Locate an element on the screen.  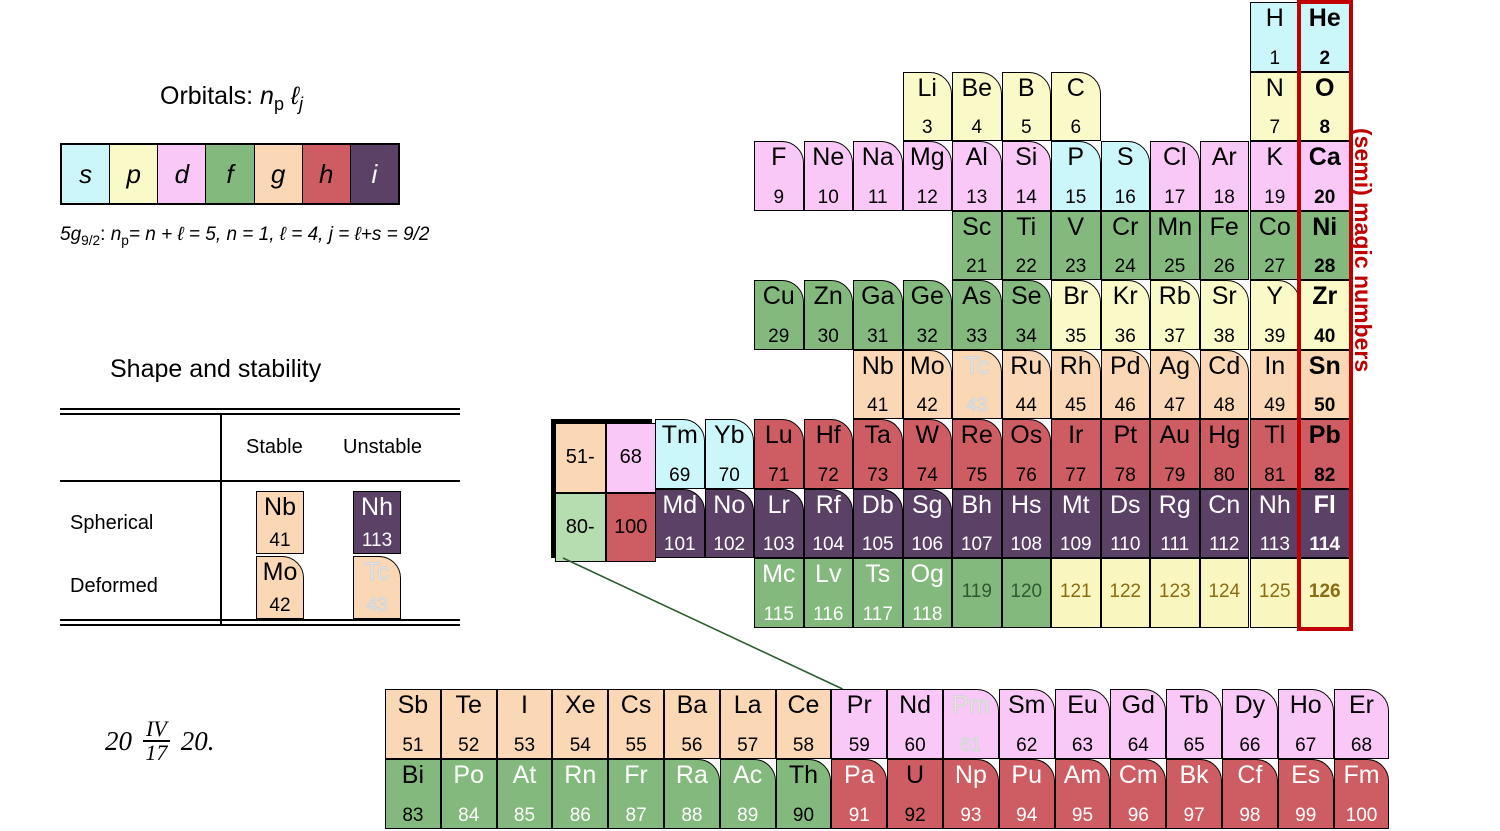
element-cell-61: Pm 61 is located at coordinates (971, 724).